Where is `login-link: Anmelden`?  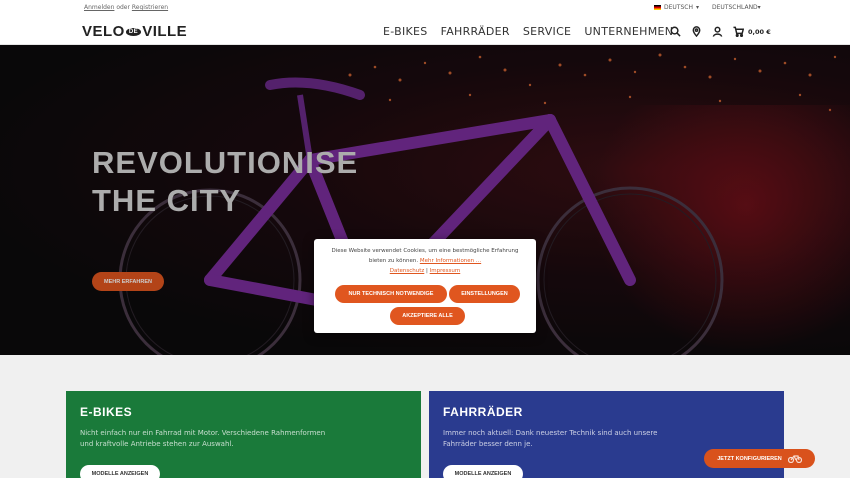
login-link: Anmelden is located at coordinates (99, 7).